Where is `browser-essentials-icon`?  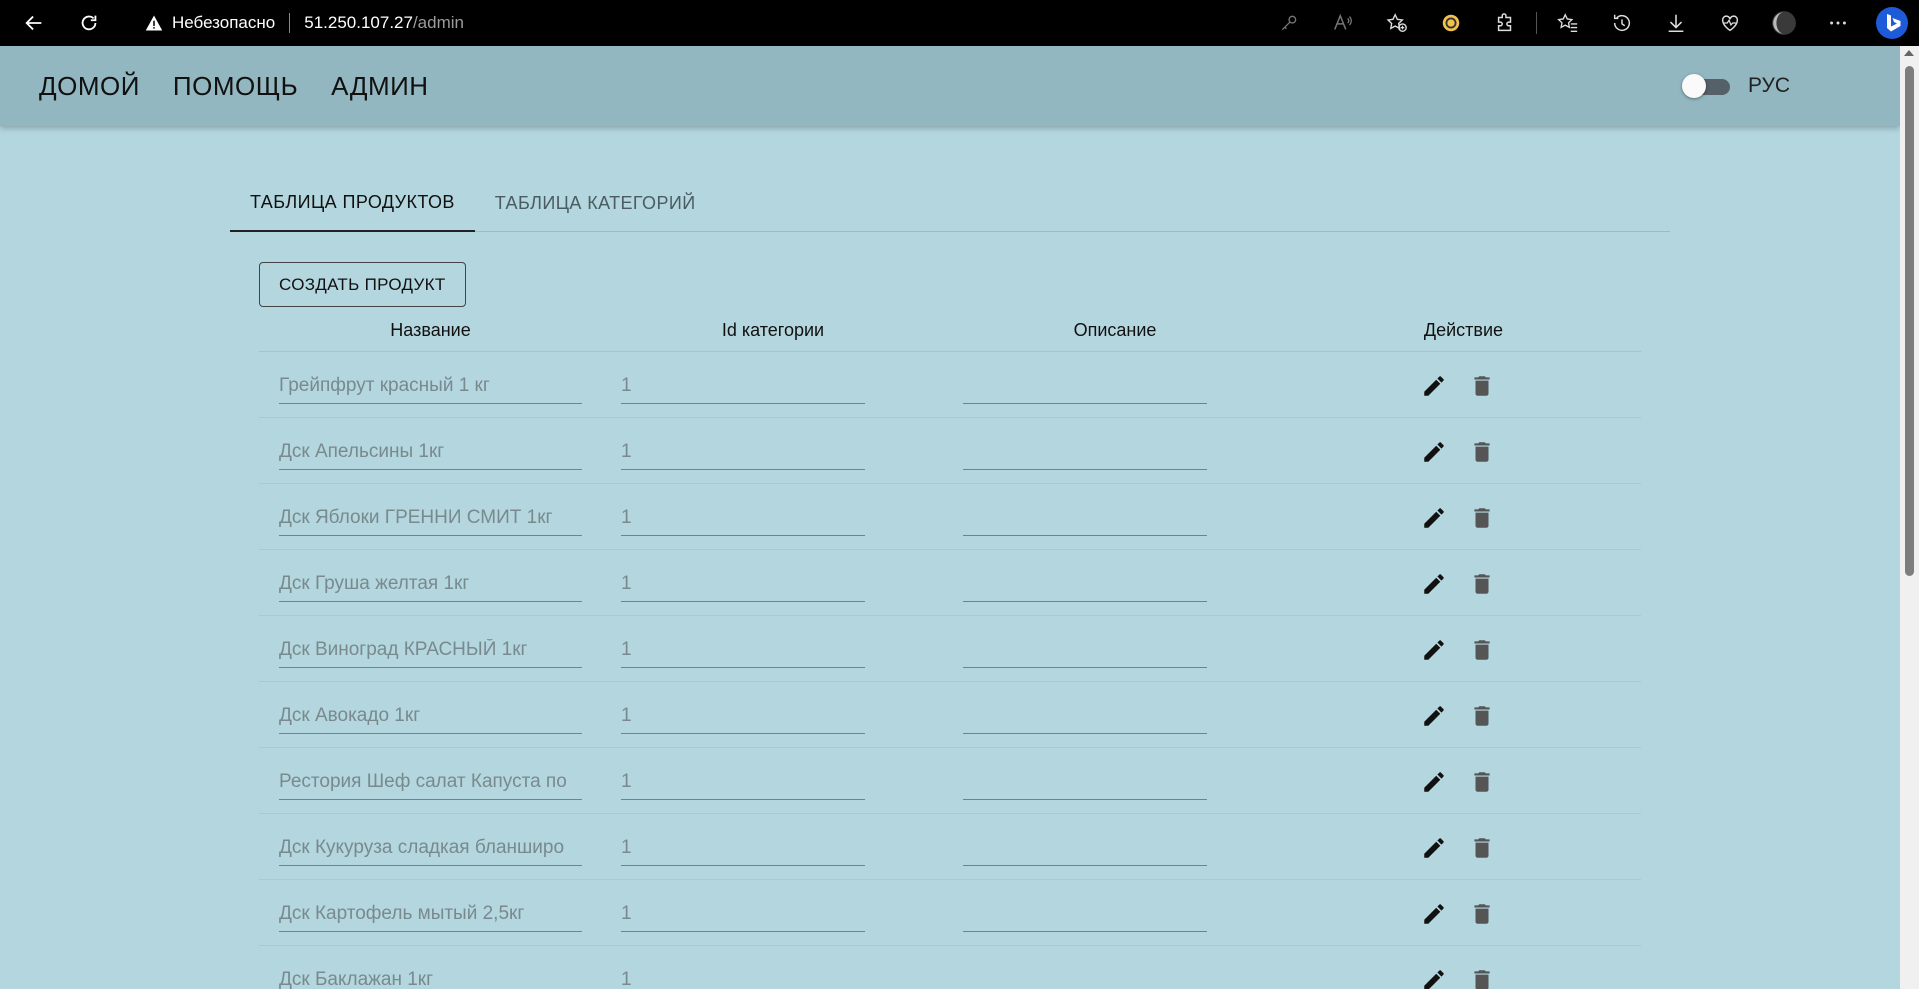 browser-essentials-icon is located at coordinates (1730, 23).